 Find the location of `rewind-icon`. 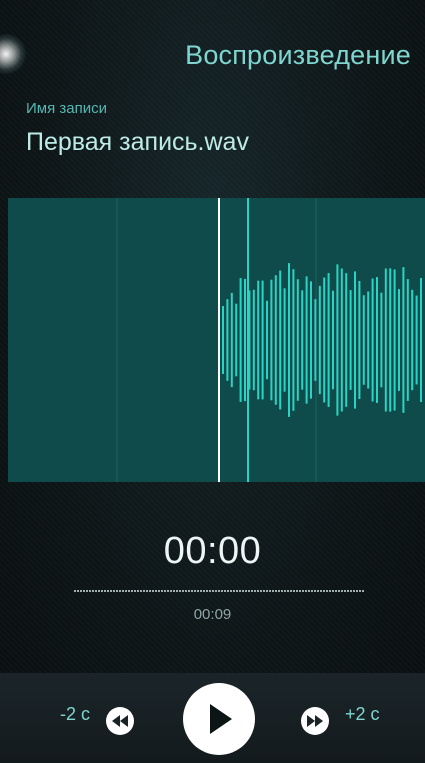

rewind-icon is located at coordinates (120, 721).